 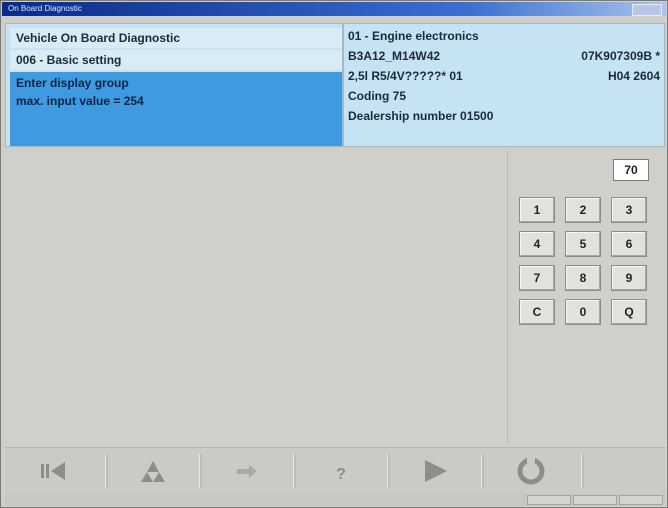 I want to click on module-name: 01 - Engine electronics, so click(x=413, y=36).